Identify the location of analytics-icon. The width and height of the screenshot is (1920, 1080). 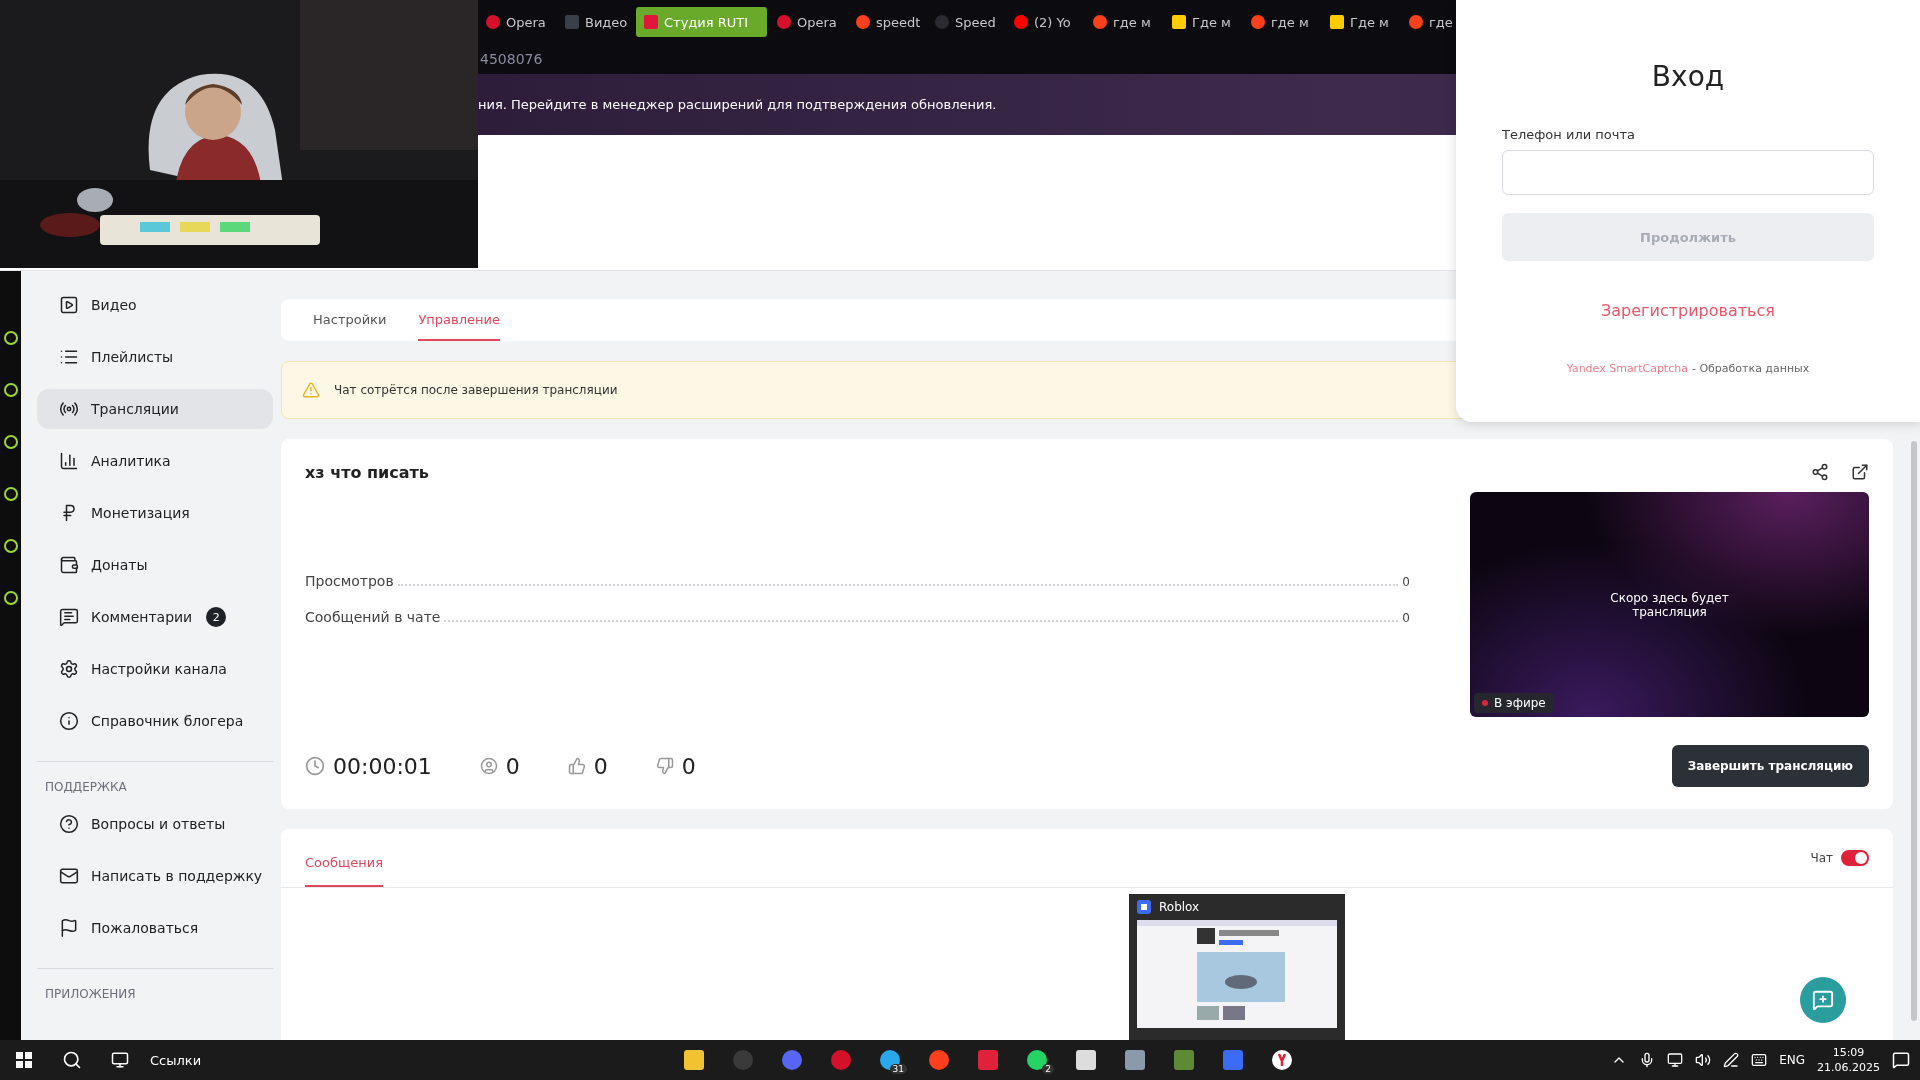
(69, 461).